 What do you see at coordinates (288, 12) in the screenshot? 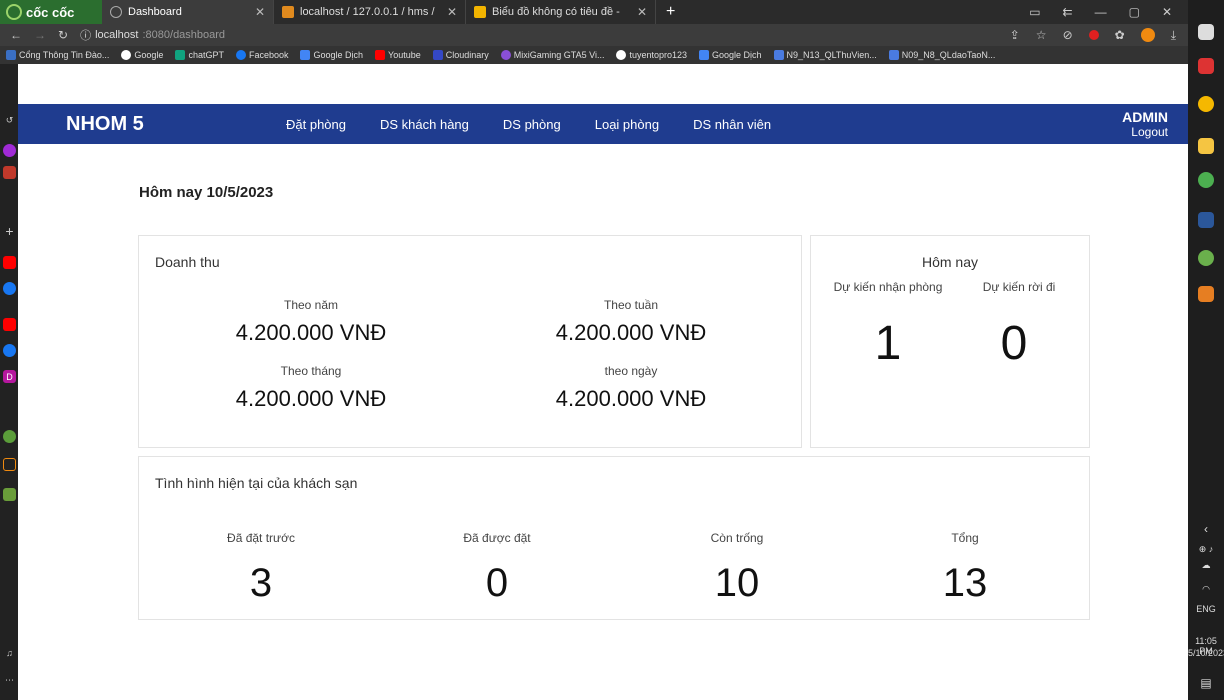
I see `phpmyadmin-icon` at bounding box center [288, 12].